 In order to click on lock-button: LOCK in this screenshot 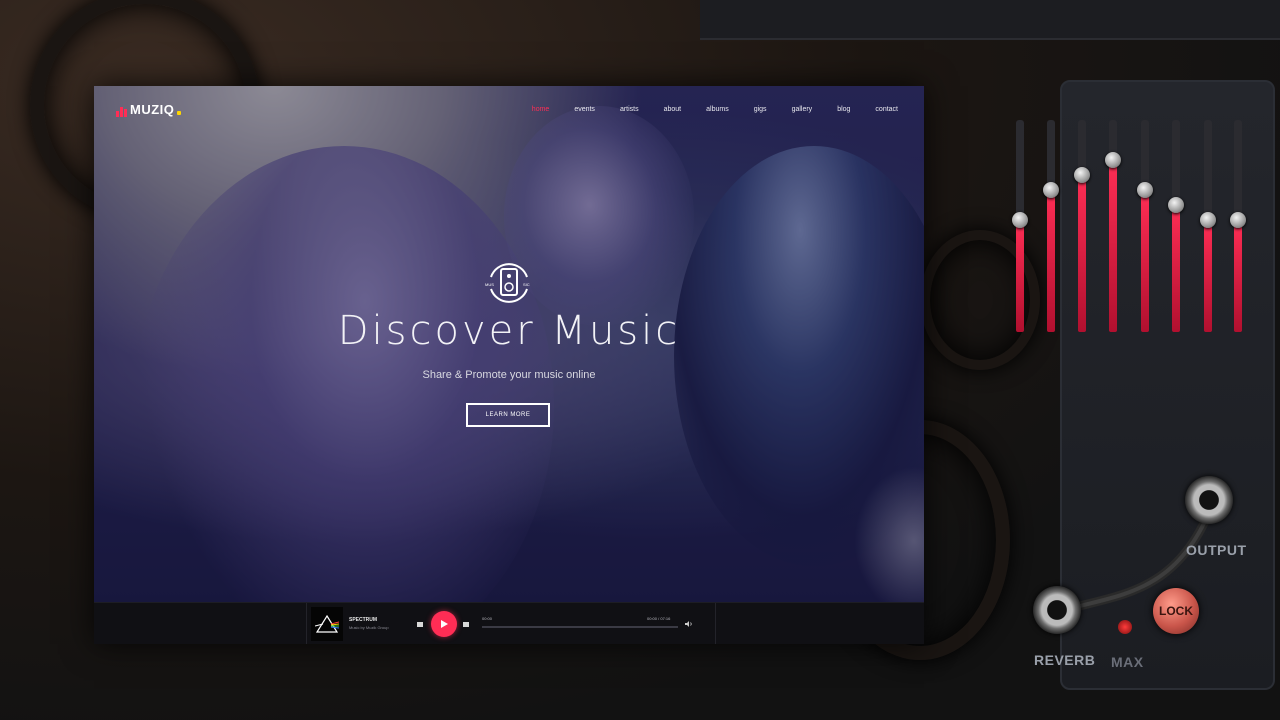, I will do `click(1176, 611)`.